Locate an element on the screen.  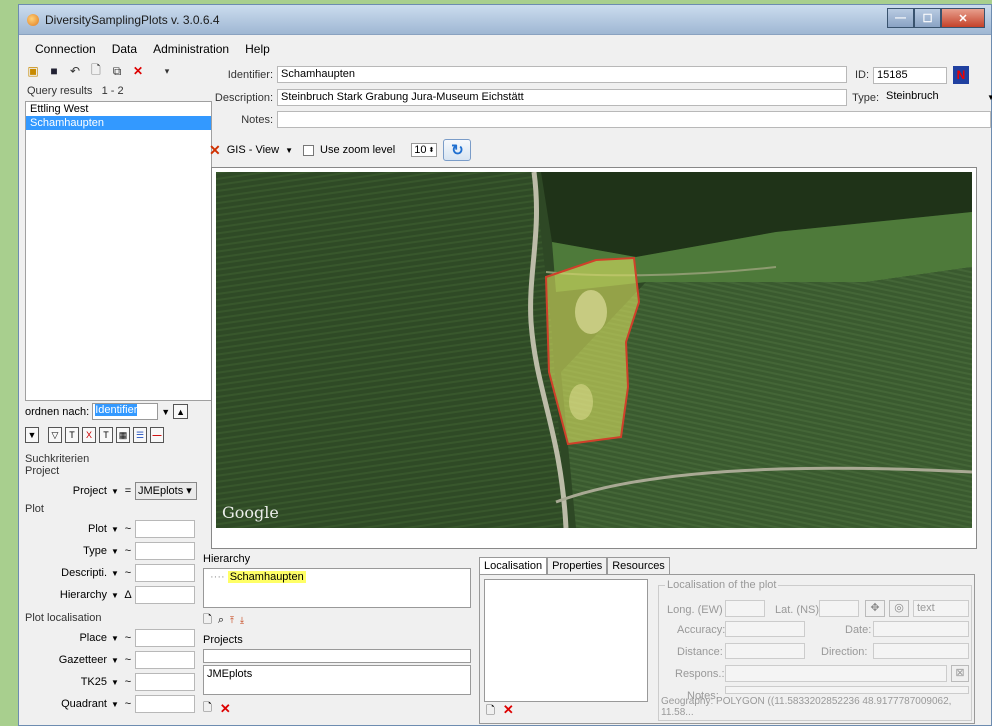
tab-properties: Properties is located at coordinates (577, 565).